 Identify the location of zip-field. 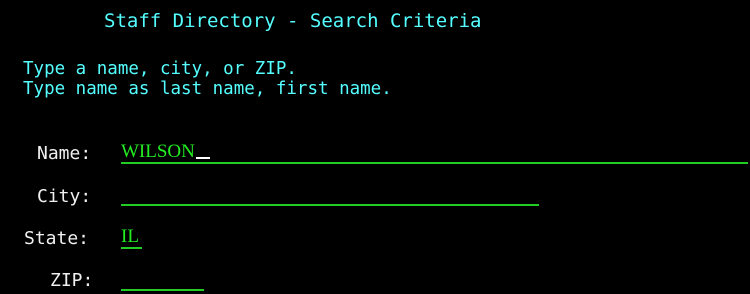
(162, 280).